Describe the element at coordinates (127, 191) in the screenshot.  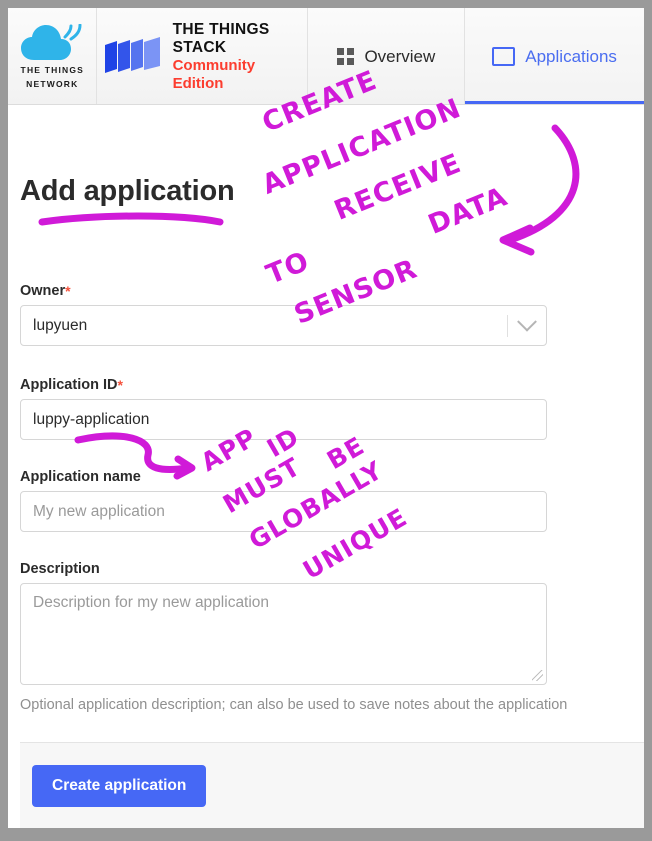
I see `page-title: Add application` at that location.